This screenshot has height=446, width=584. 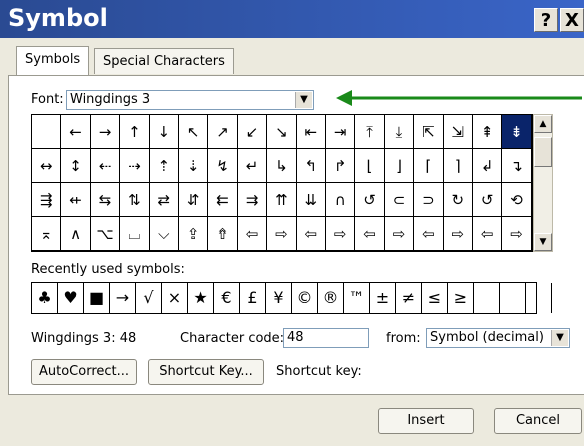 What do you see at coordinates (572, 20) in the screenshot?
I see `close-button: X` at bounding box center [572, 20].